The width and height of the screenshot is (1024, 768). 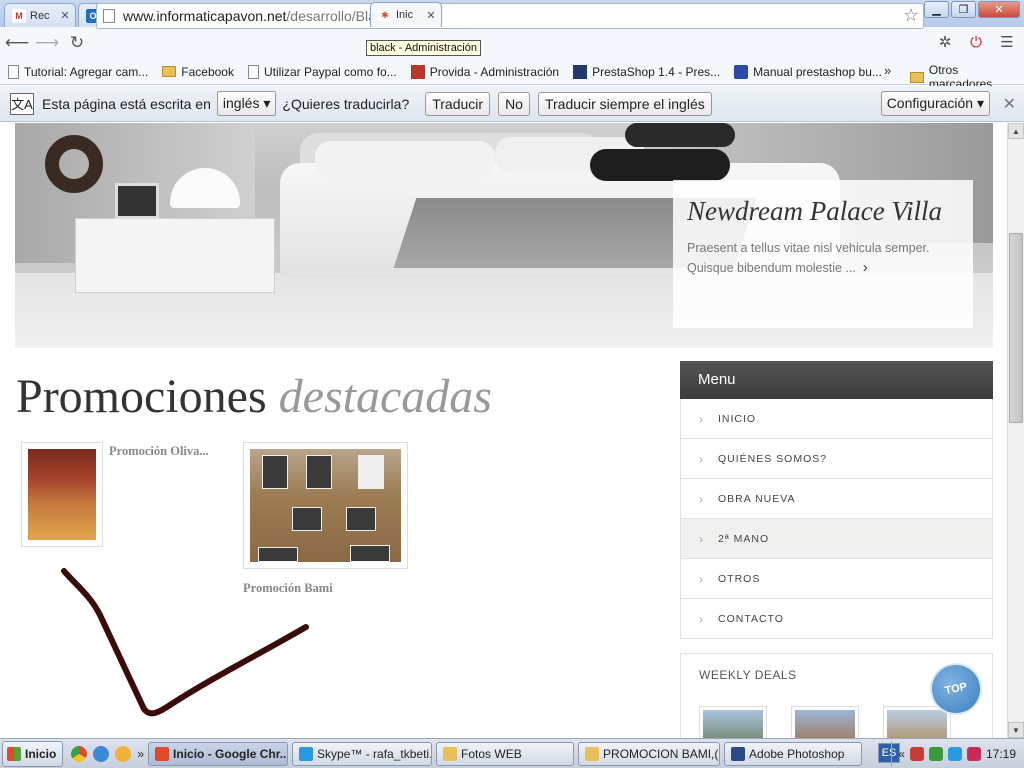 I want to click on promotion-image, so click(x=325, y=505).